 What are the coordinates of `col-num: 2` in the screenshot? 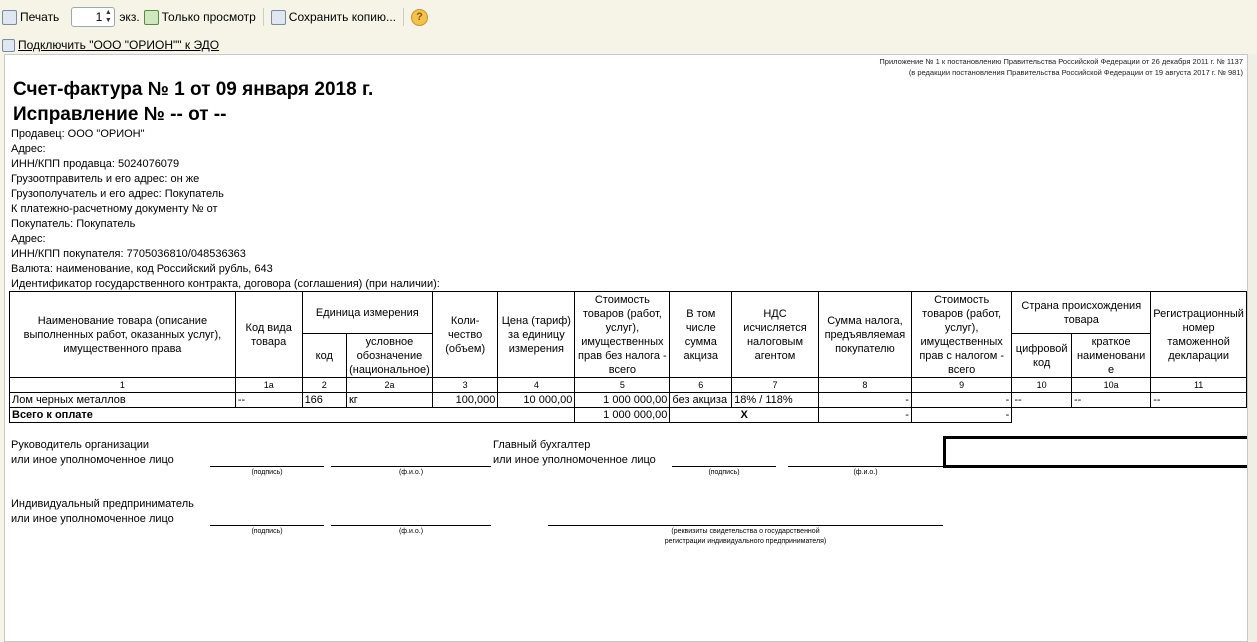 It's located at (324, 385).